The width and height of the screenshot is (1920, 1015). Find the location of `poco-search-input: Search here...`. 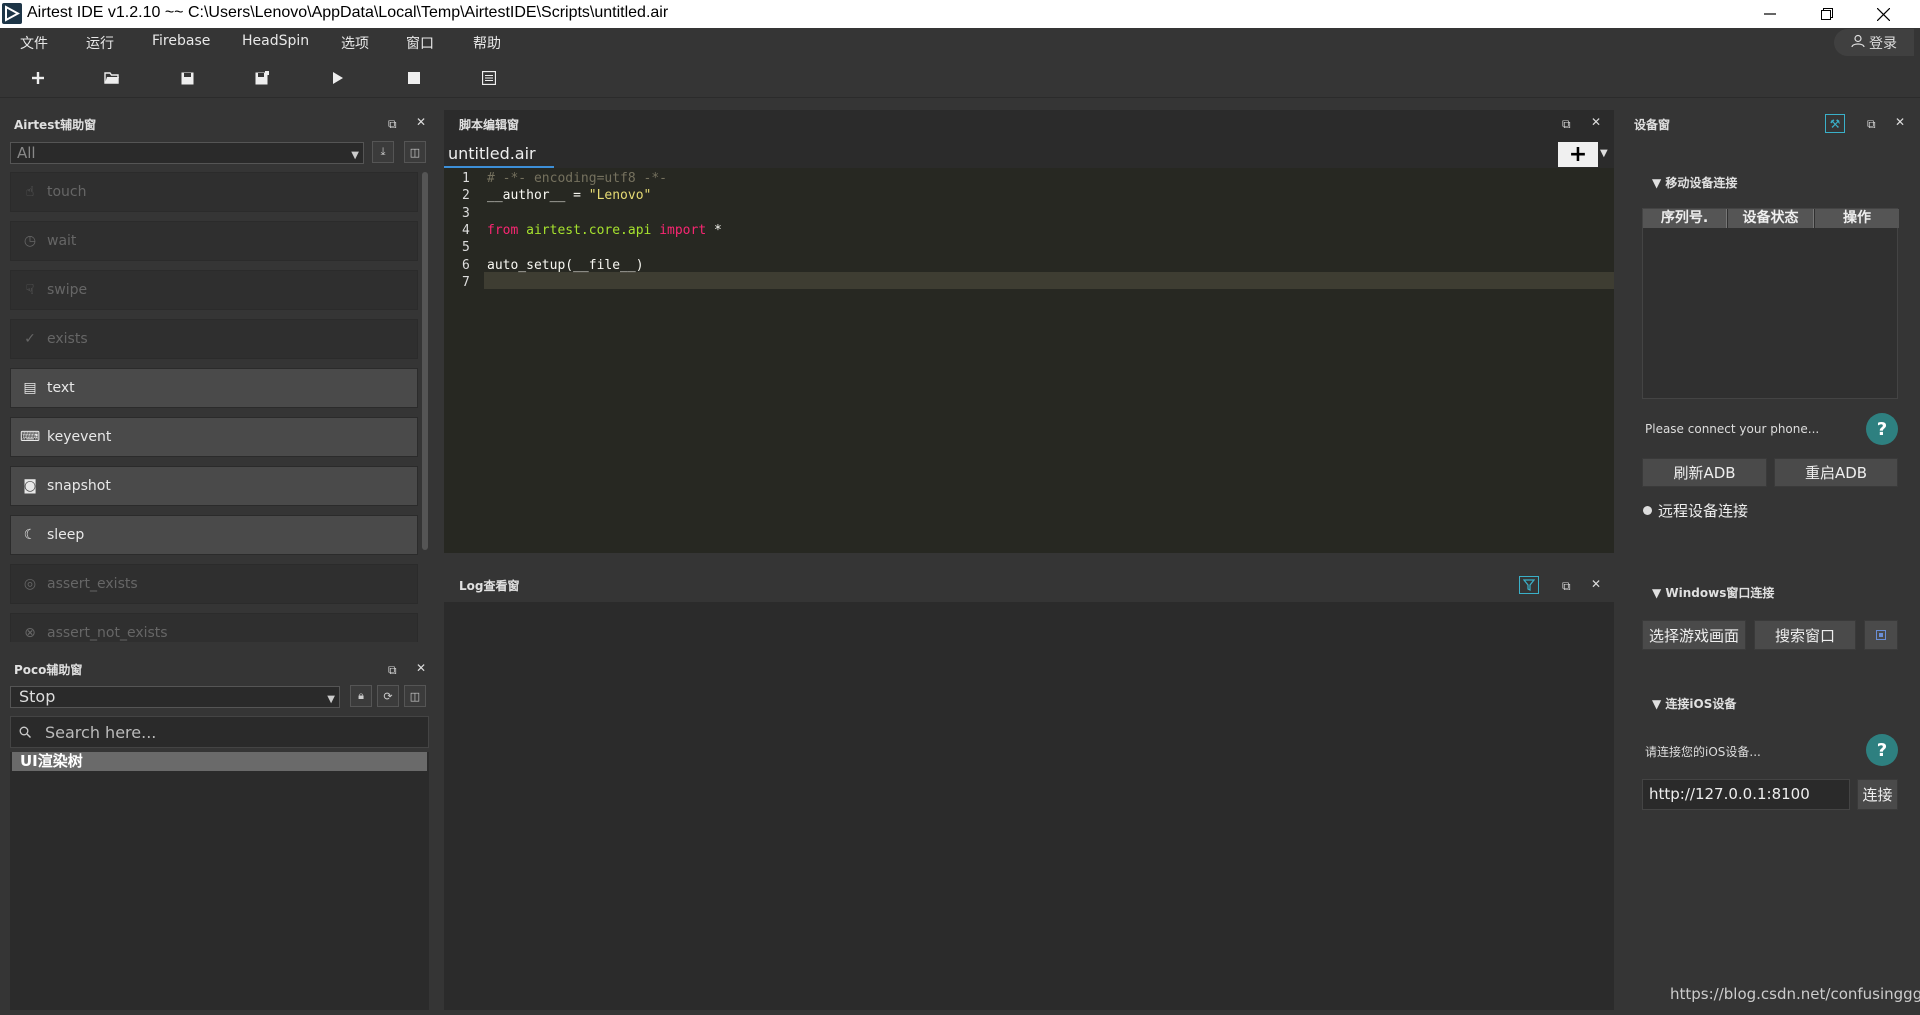

poco-search-input: Search here... is located at coordinates (219, 732).